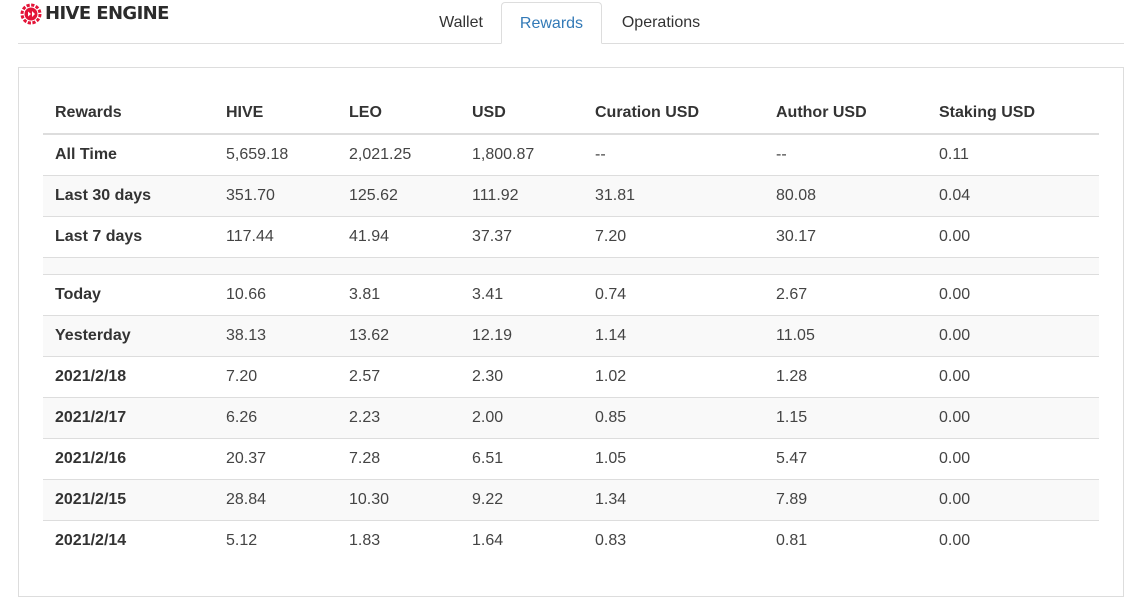 The image size is (1139, 597). What do you see at coordinates (673, 336) in the screenshot?
I see `table-cell: 1.14` at bounding box center [673, 336].